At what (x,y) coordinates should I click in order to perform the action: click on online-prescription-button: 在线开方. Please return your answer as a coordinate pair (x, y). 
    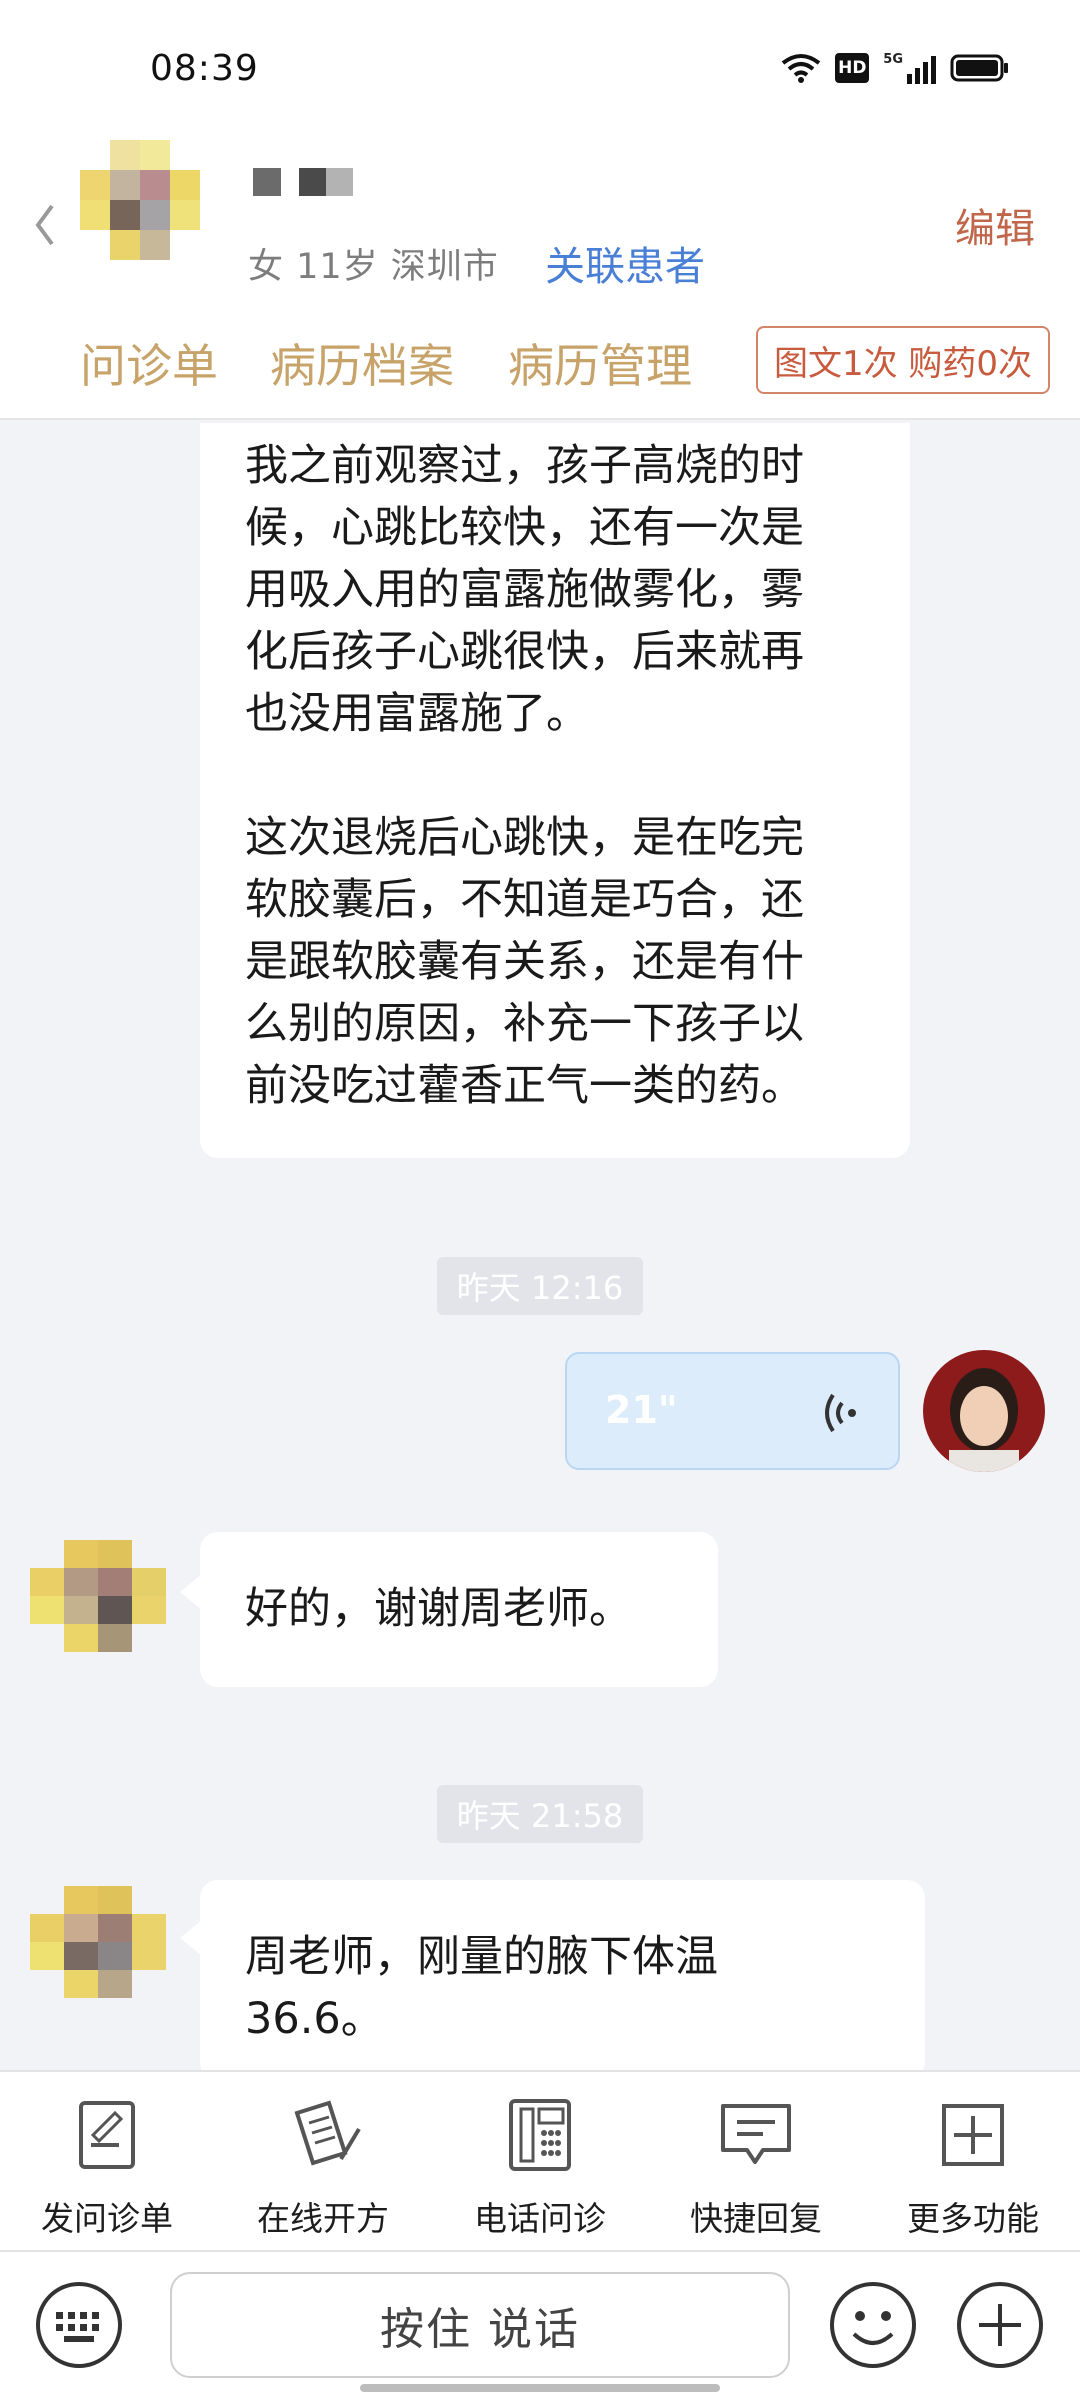
    Looking at the image, I should click on (323, 2165).